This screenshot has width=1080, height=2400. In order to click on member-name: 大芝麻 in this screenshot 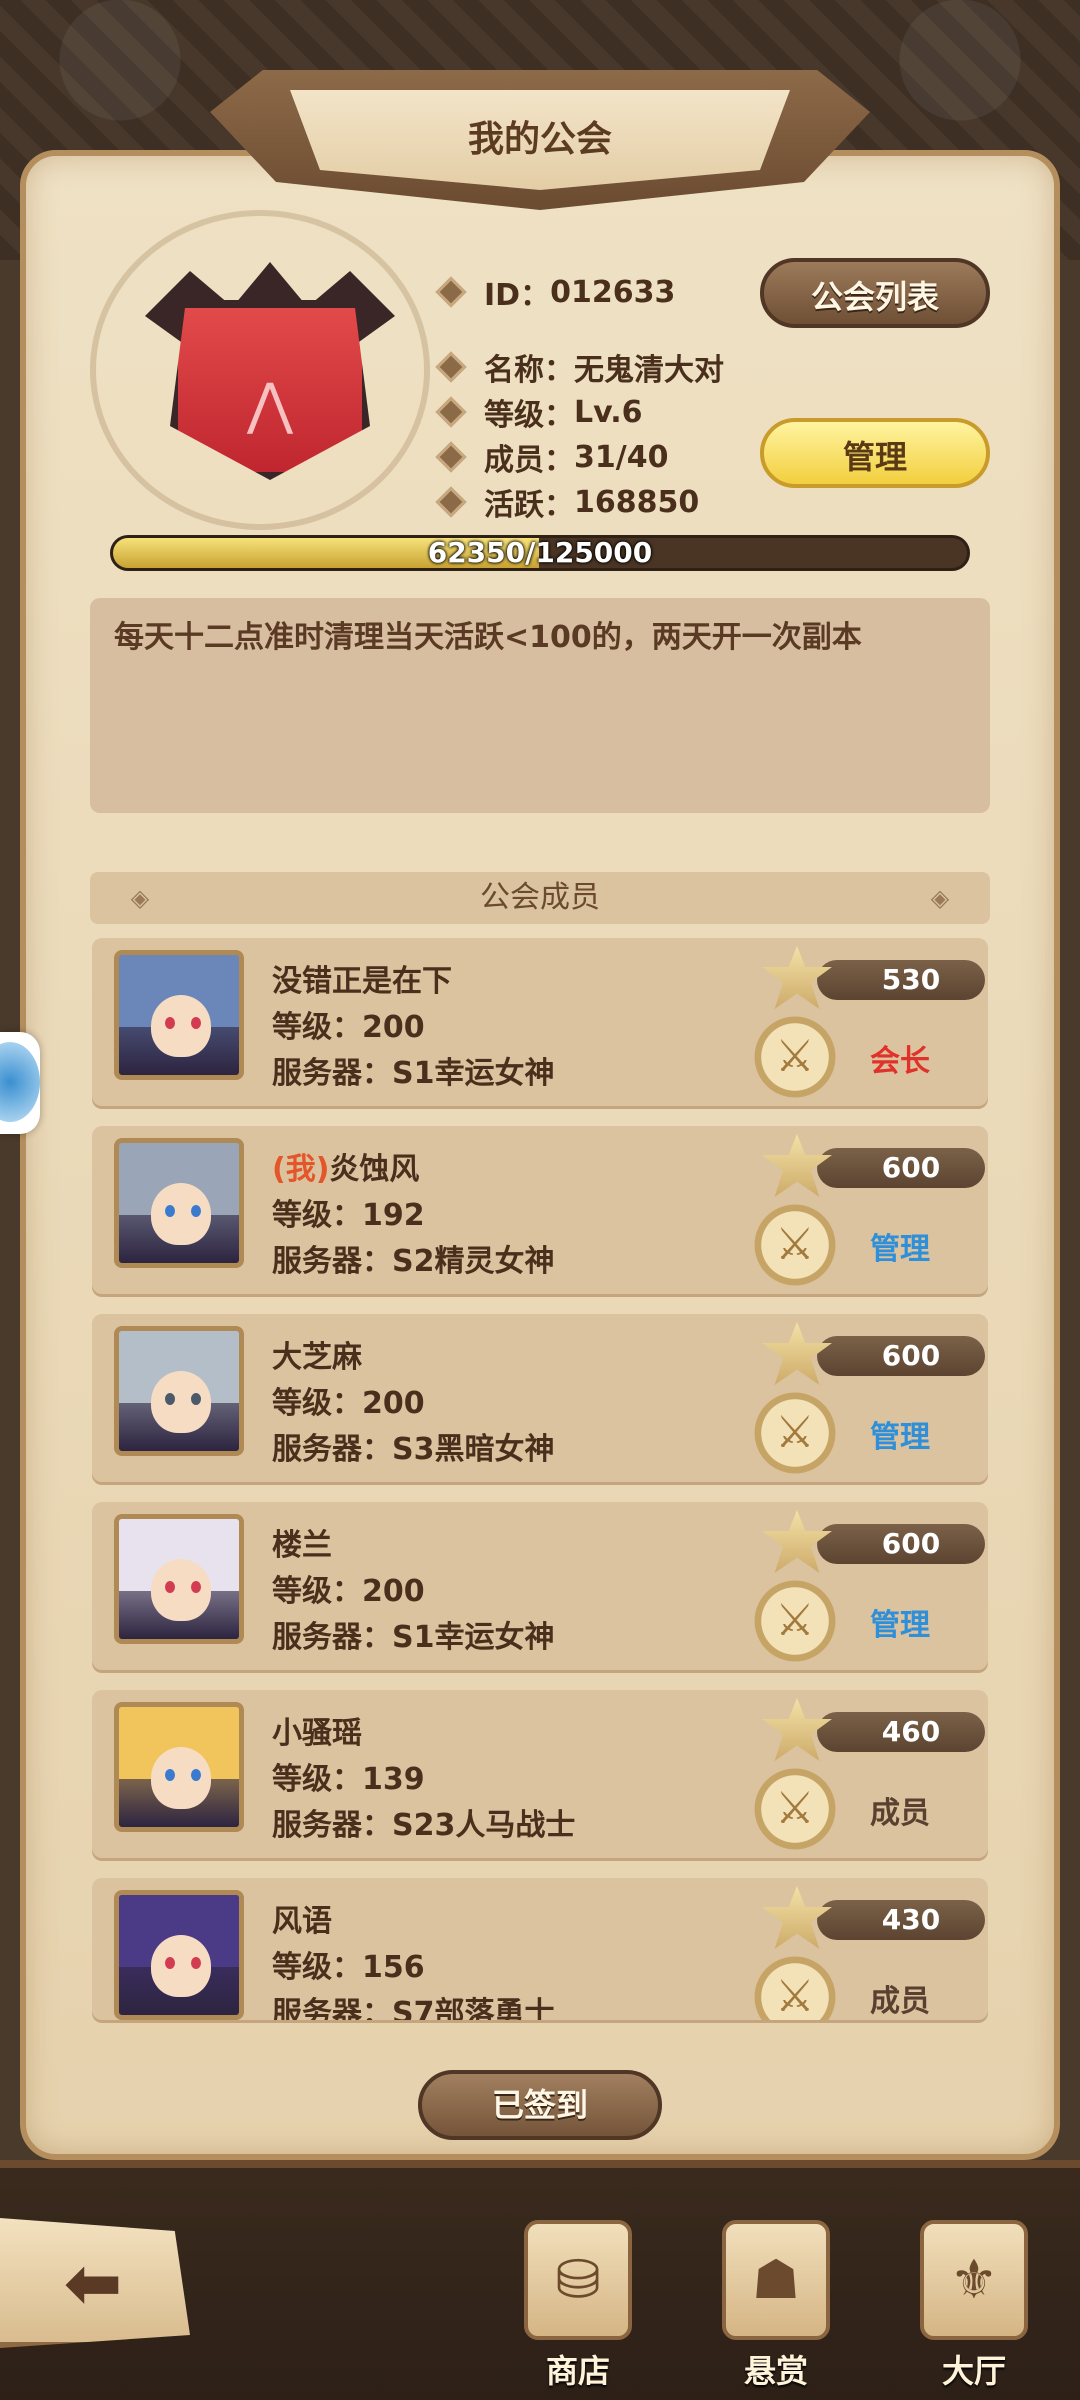, I will do `click(317, 1357)`.